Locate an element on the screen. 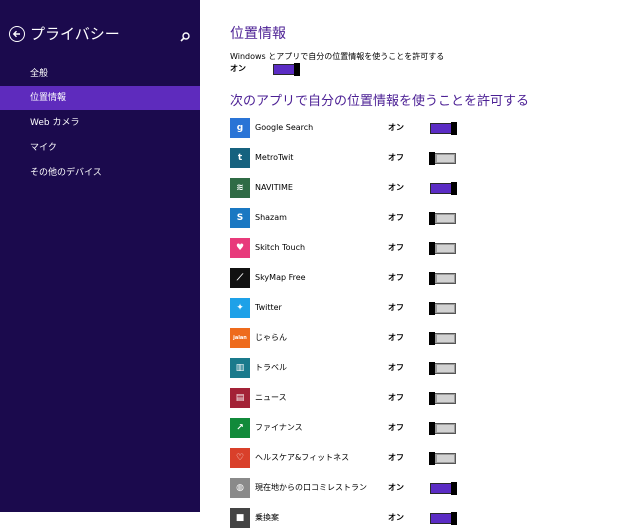 This screenshot has width=640, height=530. app-row: jalan じゃらん オフ is located at coordinates (420, 339).